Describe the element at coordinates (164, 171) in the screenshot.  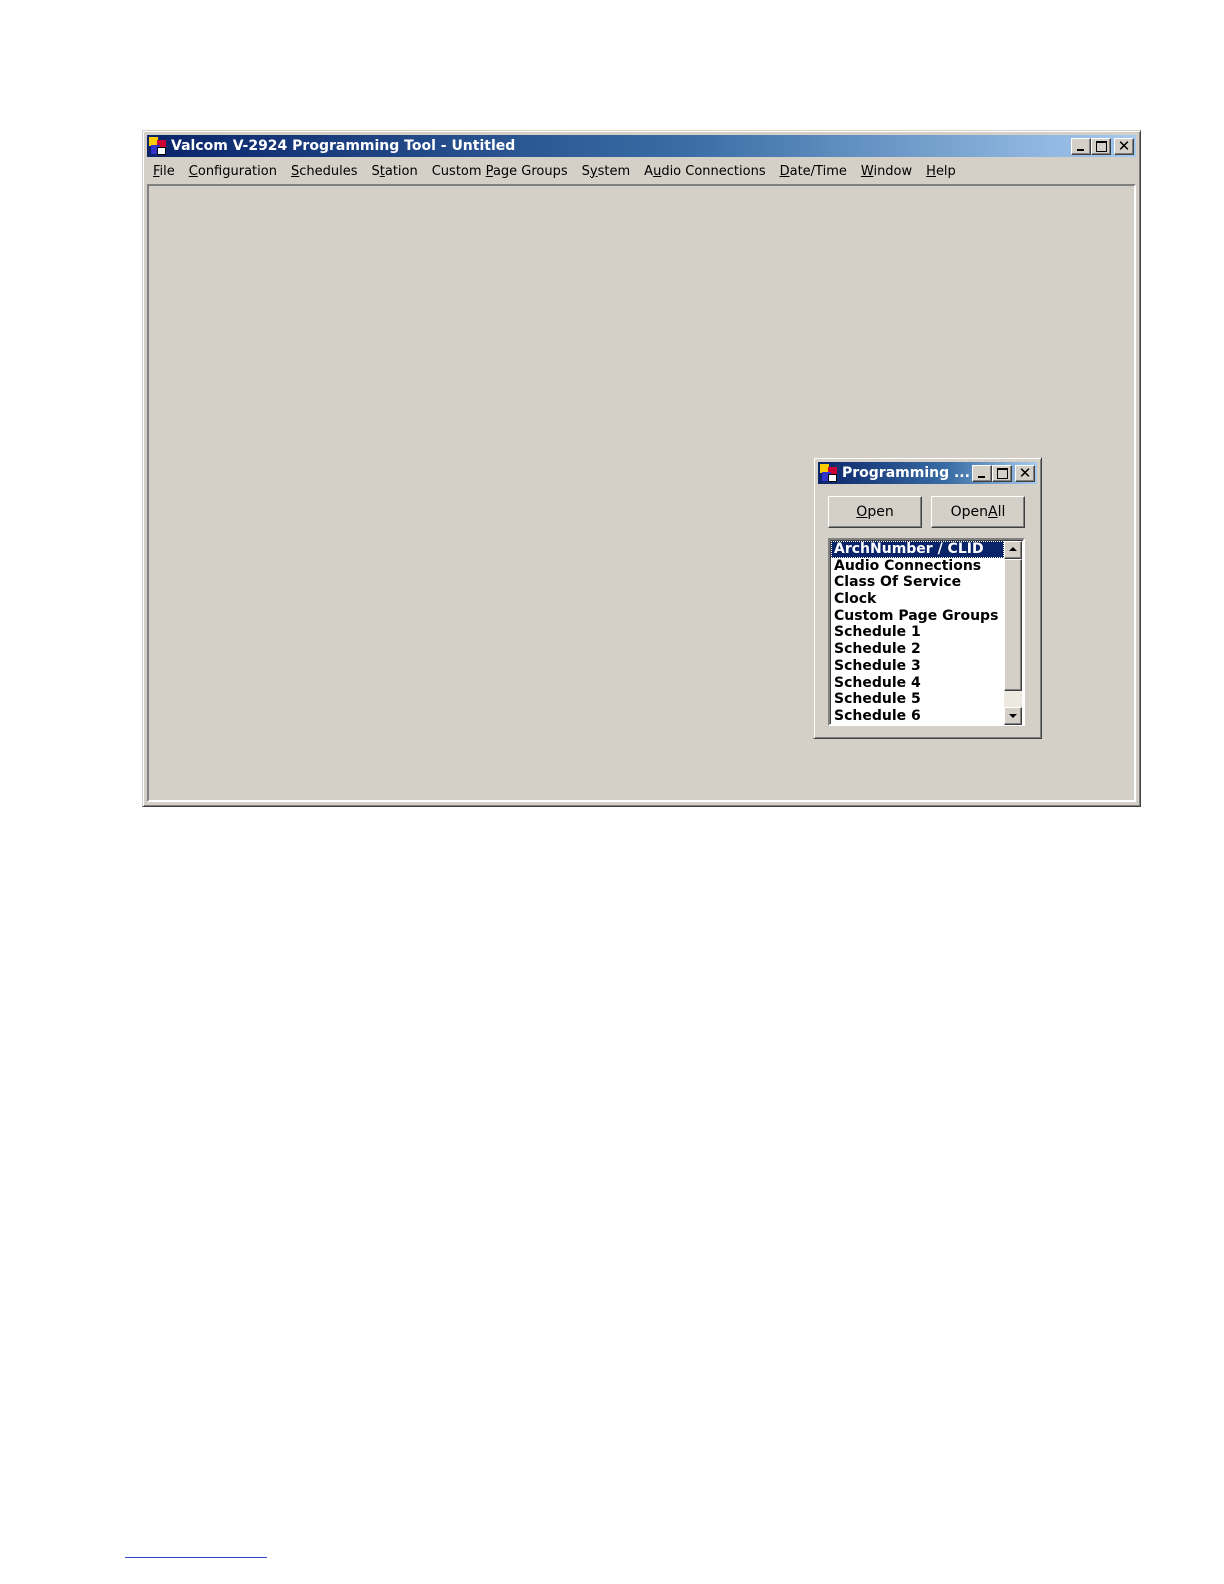
I see `menu-file: File` at that location.